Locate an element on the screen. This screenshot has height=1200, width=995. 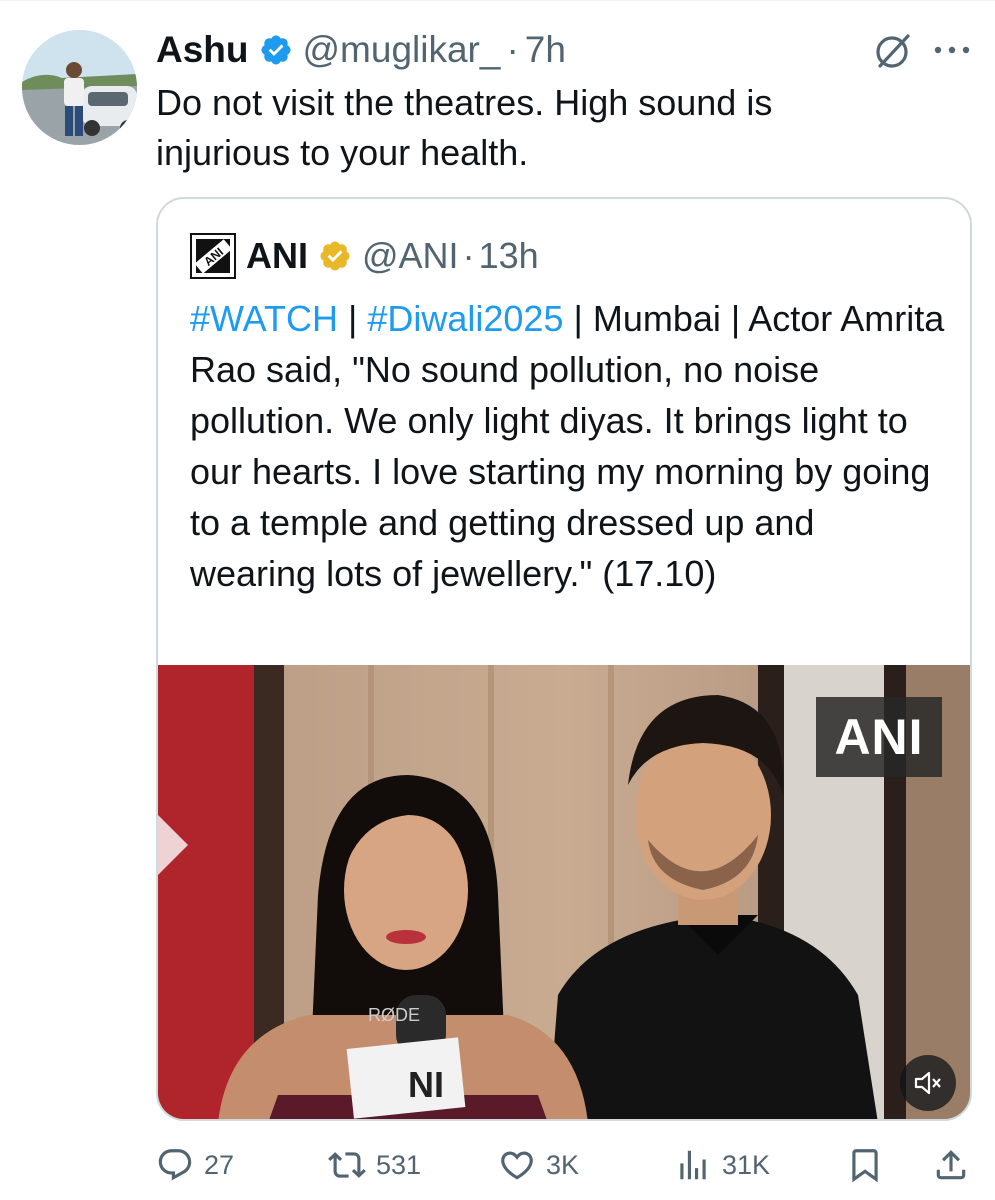
views-button: 31K is located at coordinates (722, 1165).